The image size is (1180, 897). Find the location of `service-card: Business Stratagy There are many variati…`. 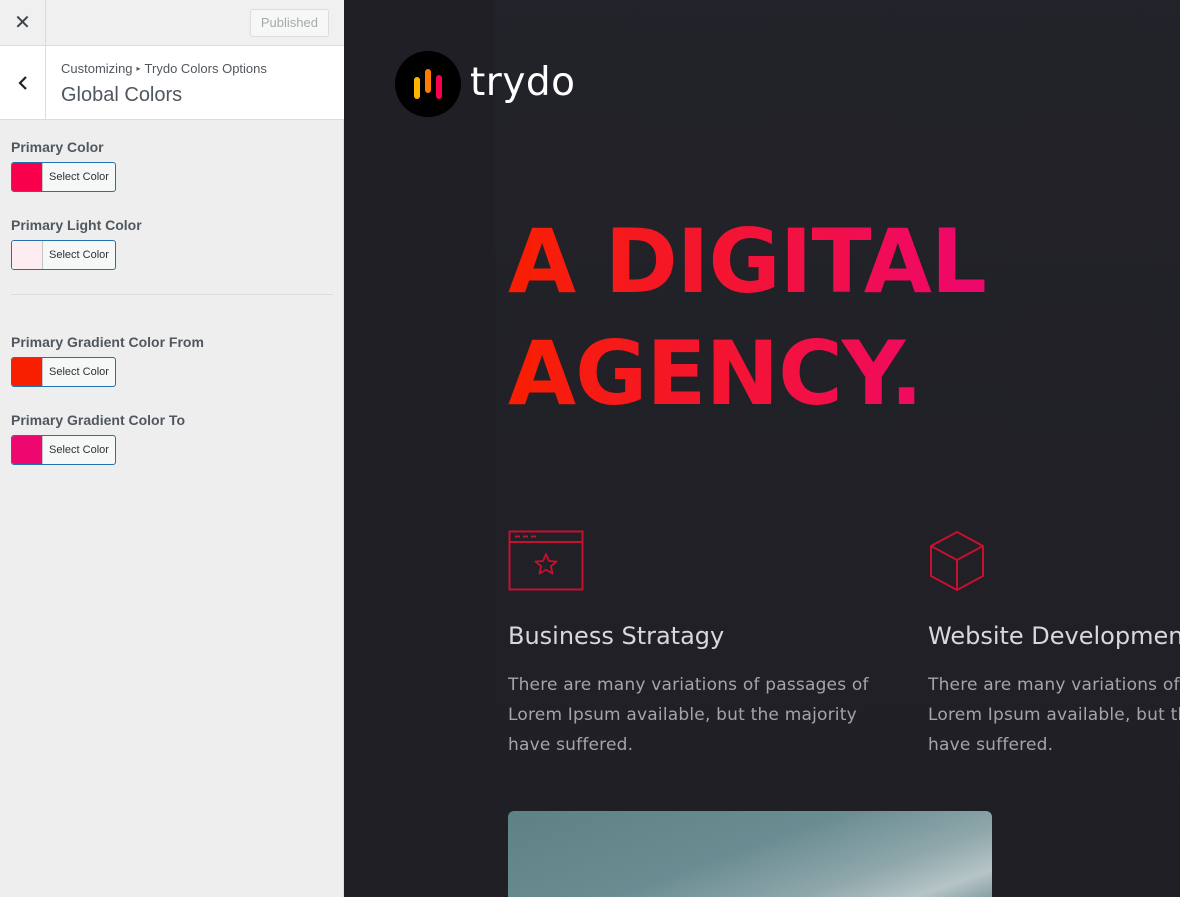

service-card: Business Stratagy There are many variati… is located at coordinates (698, 645).